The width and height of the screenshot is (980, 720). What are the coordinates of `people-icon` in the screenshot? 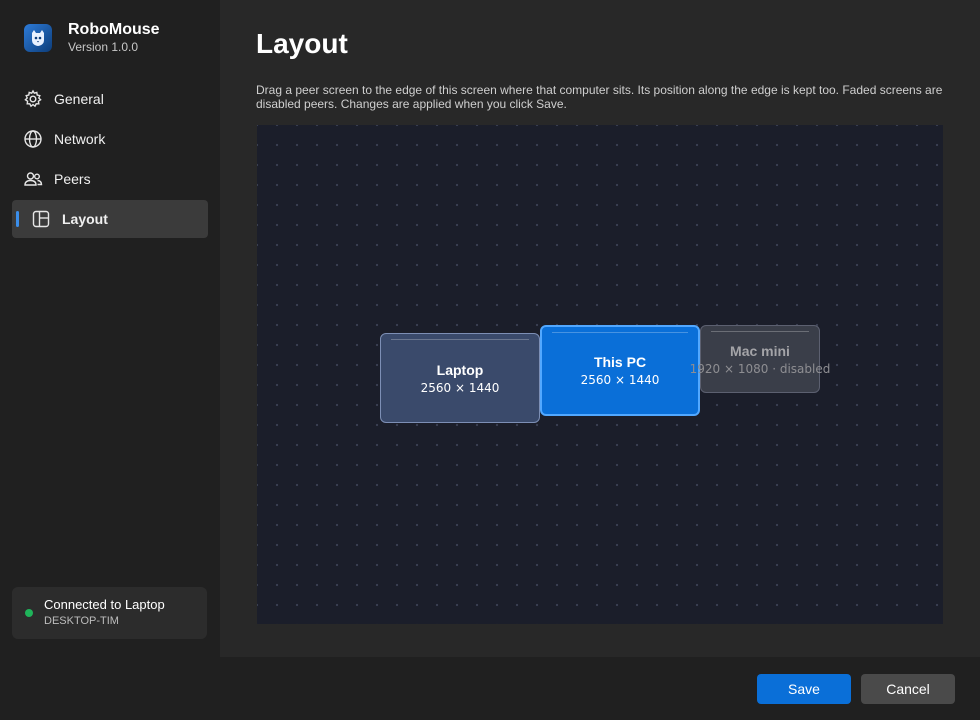 It's located at (33, 179).